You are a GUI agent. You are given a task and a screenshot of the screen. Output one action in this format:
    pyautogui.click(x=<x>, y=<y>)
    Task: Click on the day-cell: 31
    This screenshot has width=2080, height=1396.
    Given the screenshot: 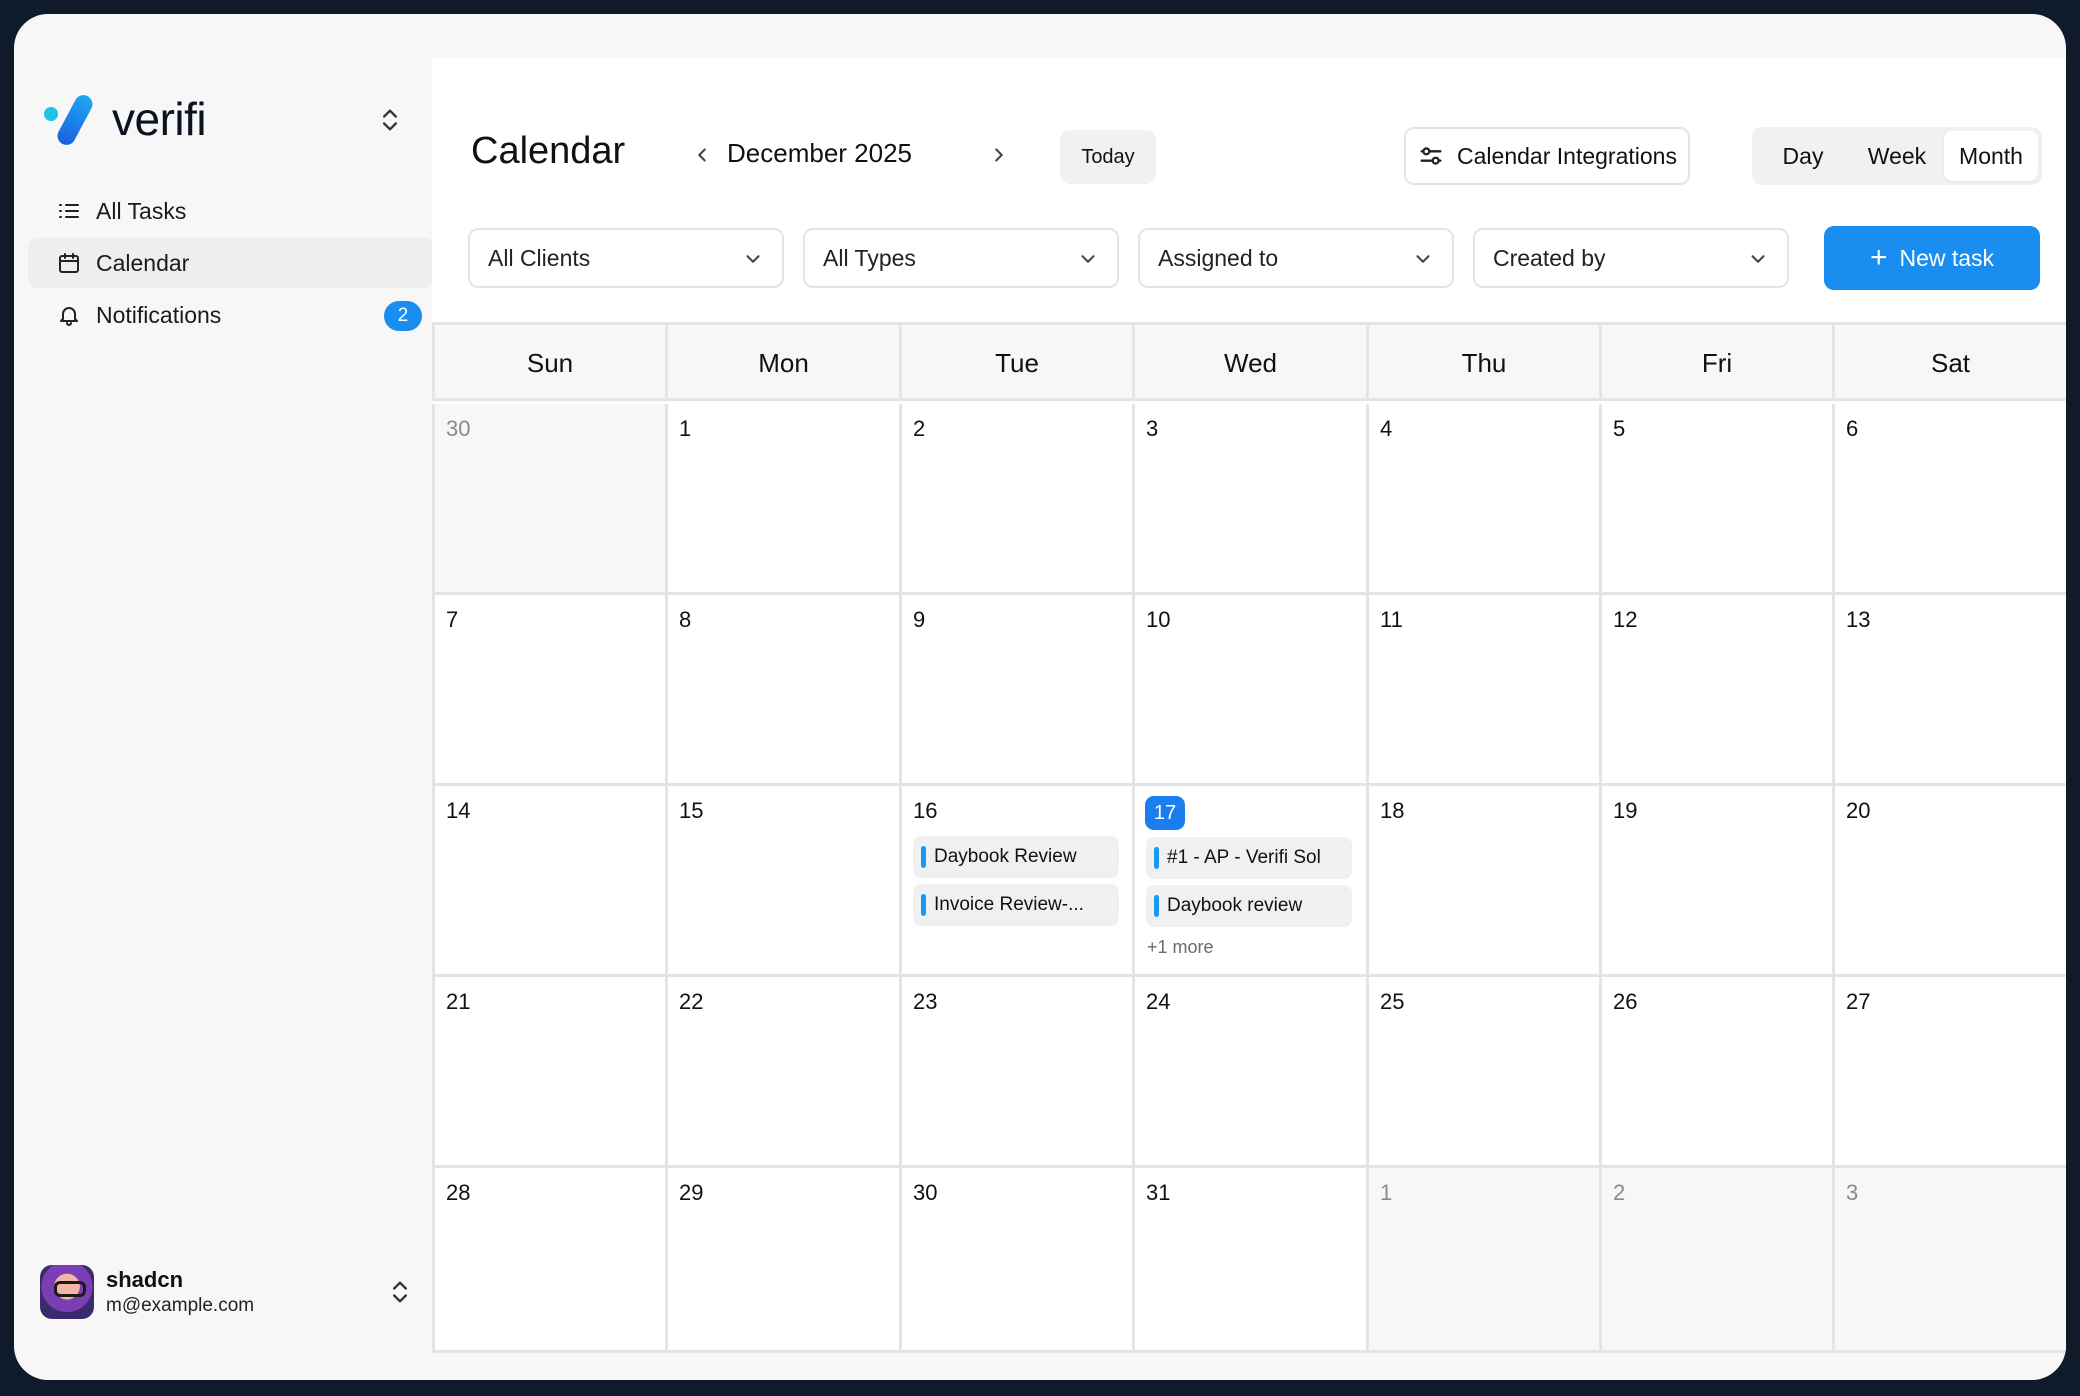 What is the action you would take?
    pyautogui.click(x=1249, y=1260)
    